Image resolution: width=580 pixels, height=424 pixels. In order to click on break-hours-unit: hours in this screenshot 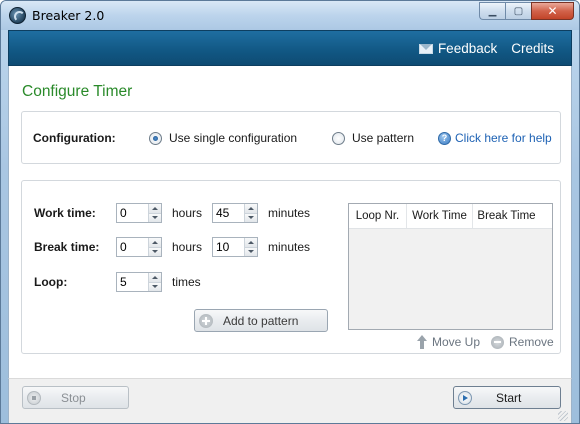, I will do `click(187, 247)`.